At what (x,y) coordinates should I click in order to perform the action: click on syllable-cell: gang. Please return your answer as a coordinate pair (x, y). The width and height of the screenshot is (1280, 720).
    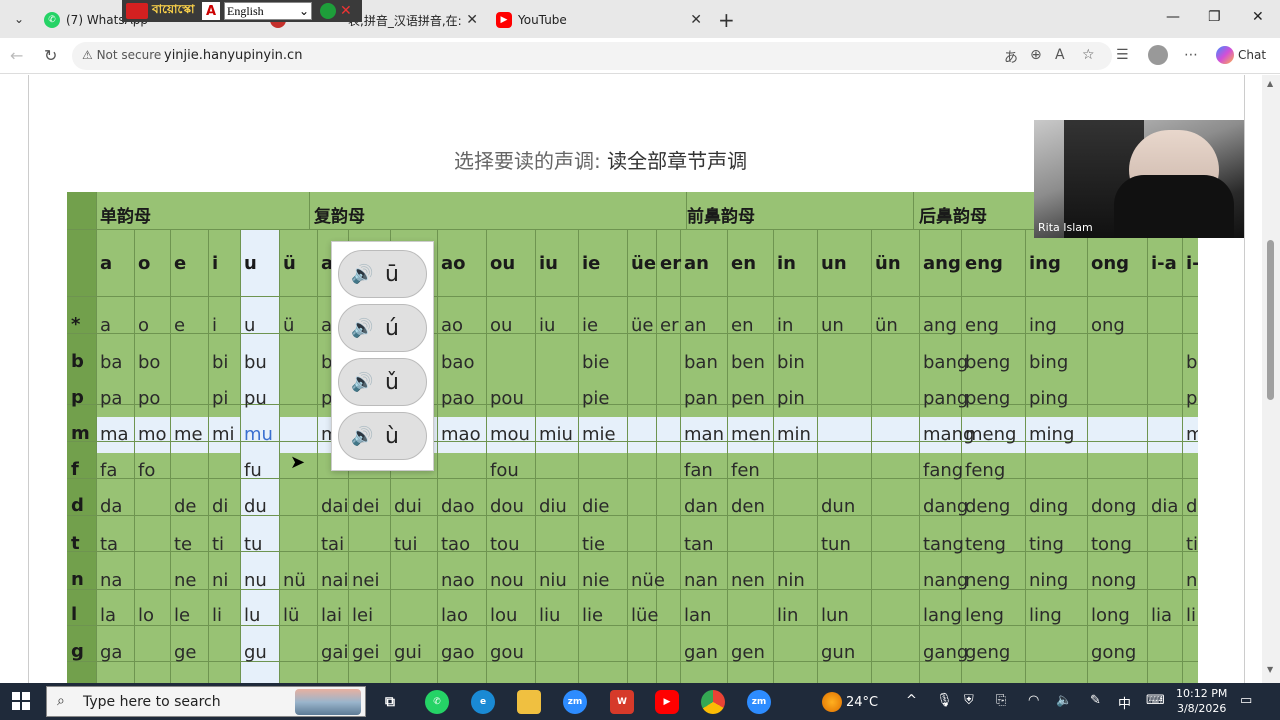
    Looking at the image, I should click on (945, 652).